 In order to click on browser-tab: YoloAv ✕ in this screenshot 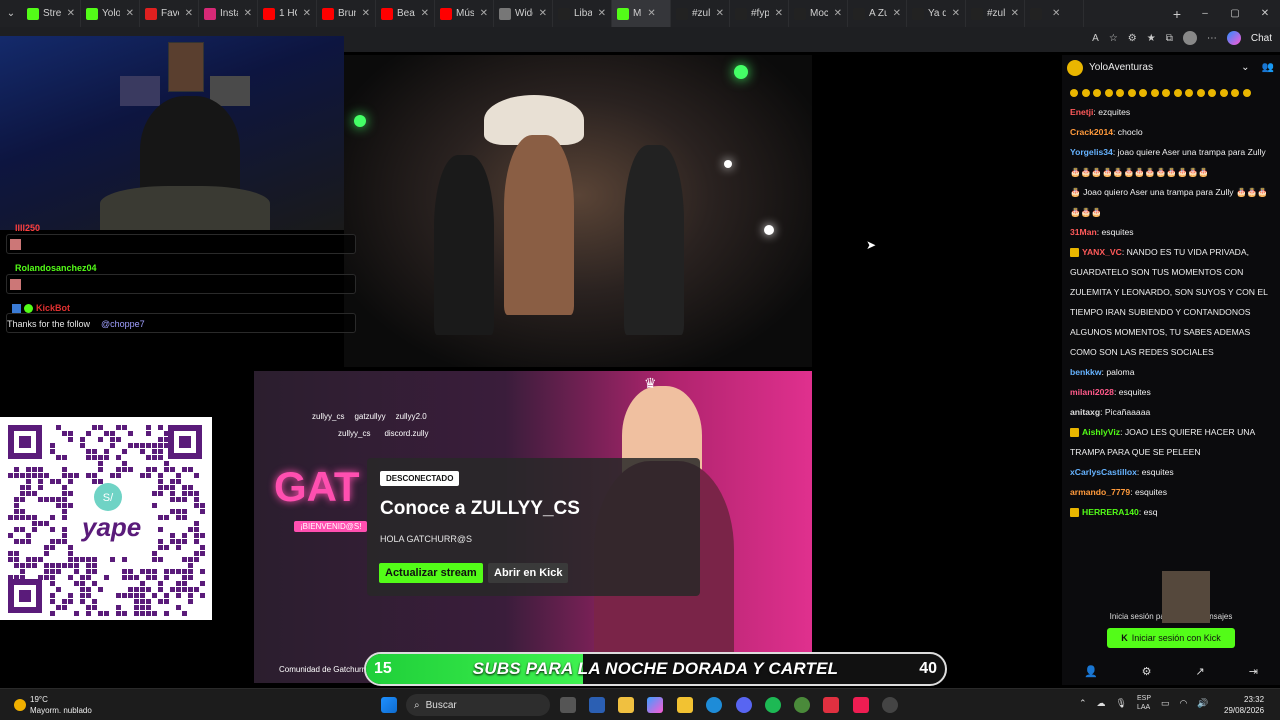, I will do `click(110, 13)`.